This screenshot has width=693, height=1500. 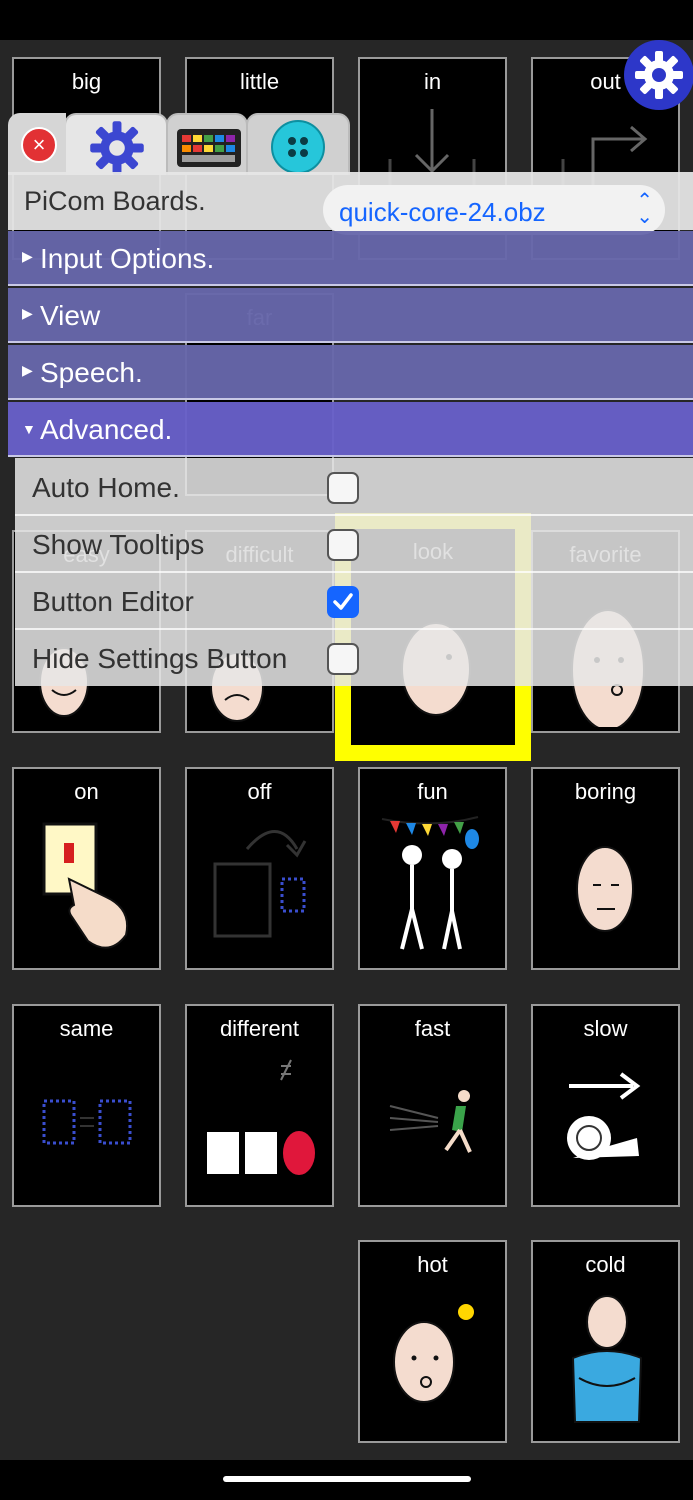 What do you see at coordinates (115, 201) in the screenshot?
I see `boards-label: PiCom Boards.` at bounding box center [115, 201].